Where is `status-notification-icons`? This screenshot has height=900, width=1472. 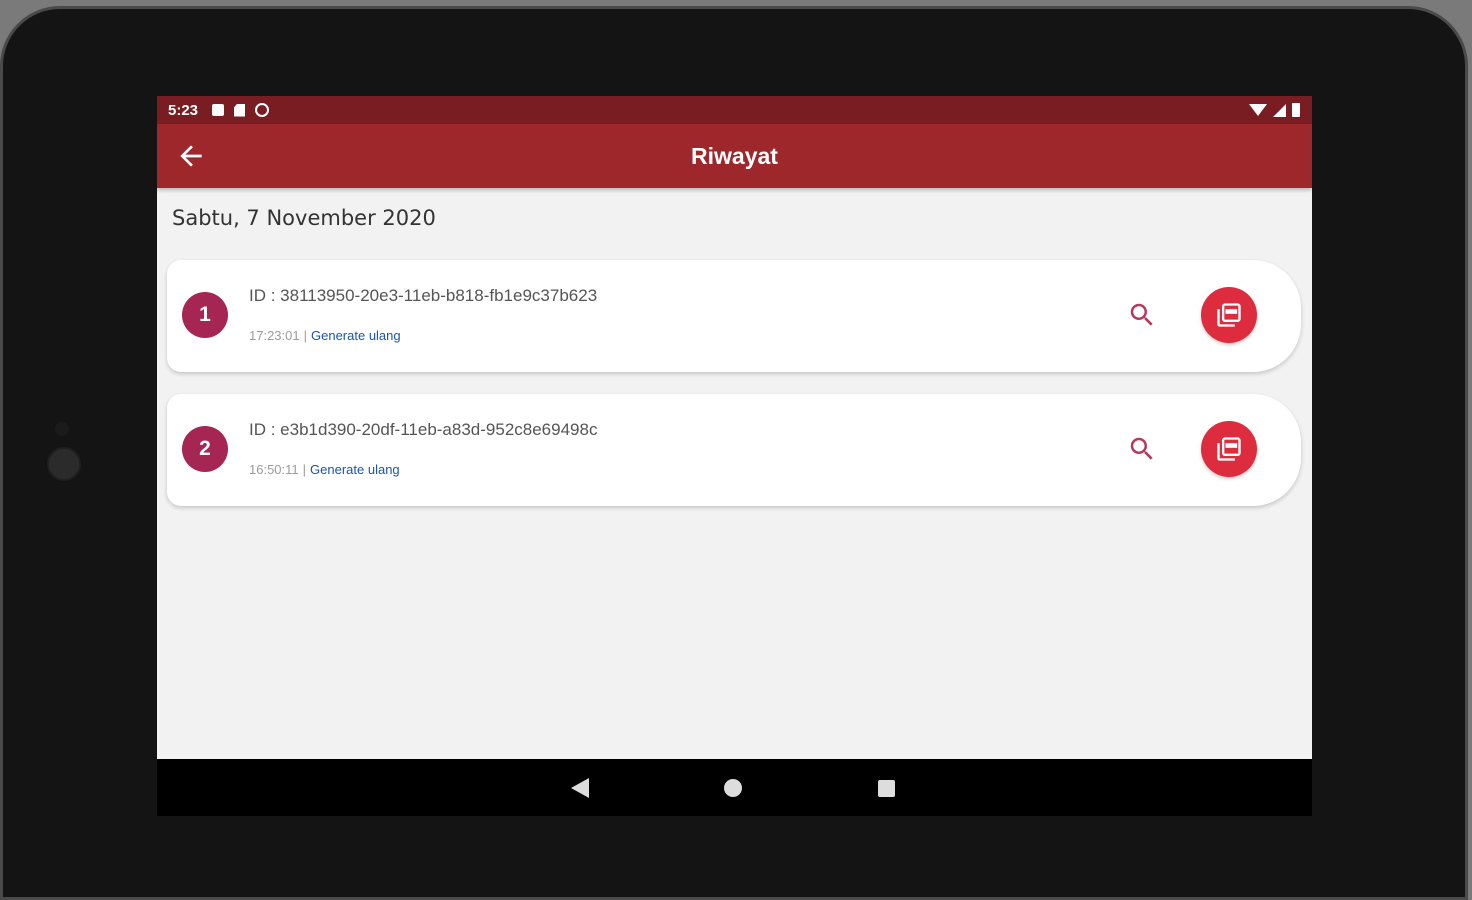
status-notification-icons is located at coordinates (241, 110).